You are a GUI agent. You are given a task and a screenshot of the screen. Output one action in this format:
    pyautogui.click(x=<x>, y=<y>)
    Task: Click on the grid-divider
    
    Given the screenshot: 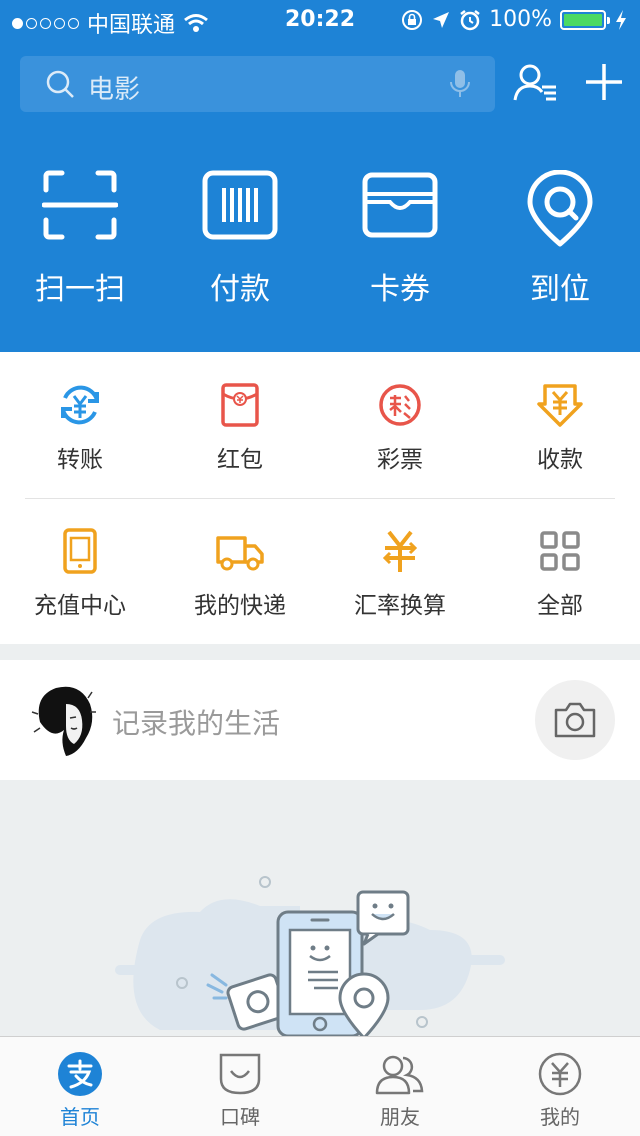 What is the action you would take?
    pyautogui.click(x=320, y=498)
    